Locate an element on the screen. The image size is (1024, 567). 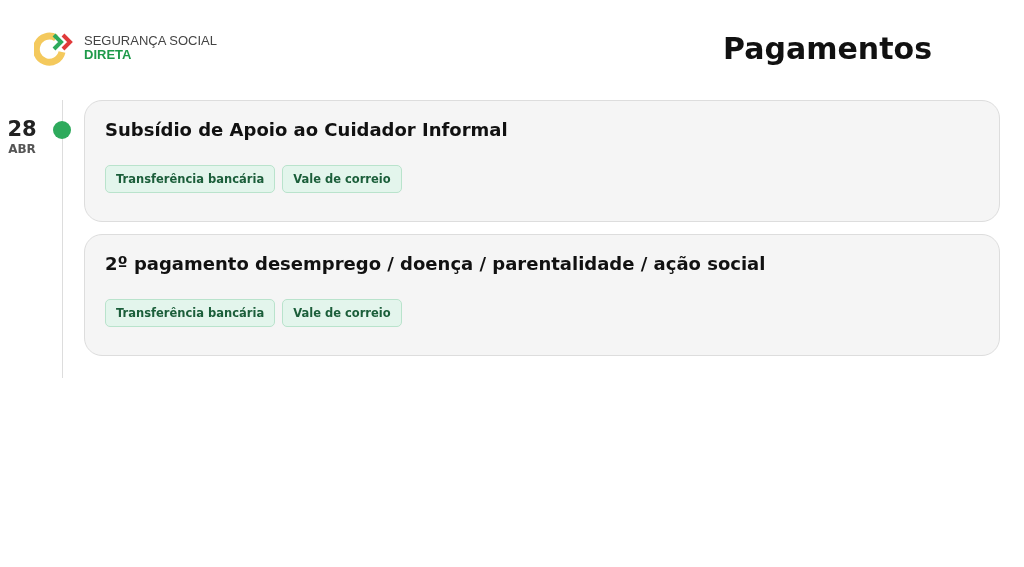
payment-name: 2º pagamento desemprego / doença / parentalidade / ação social is located at coordinates (436, 263).